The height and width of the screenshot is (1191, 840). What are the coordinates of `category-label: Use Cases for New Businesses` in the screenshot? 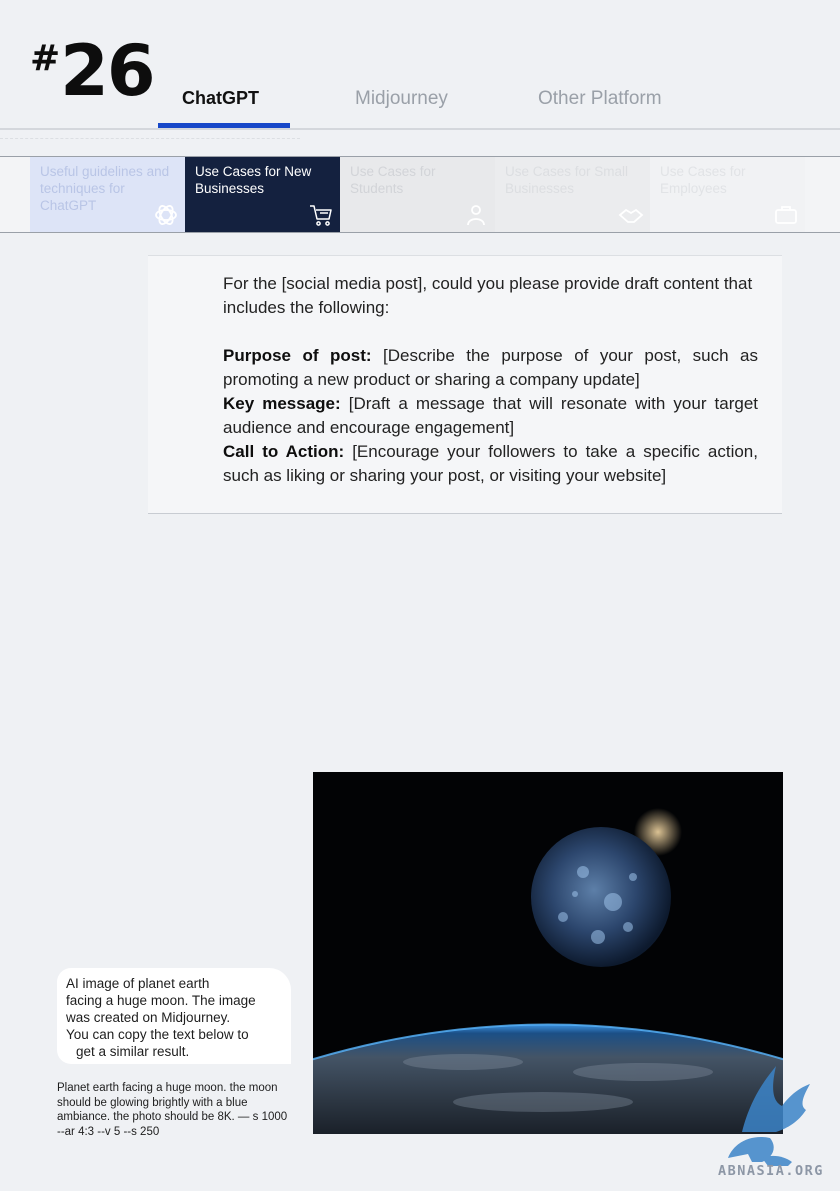 It's located at (253, 180).